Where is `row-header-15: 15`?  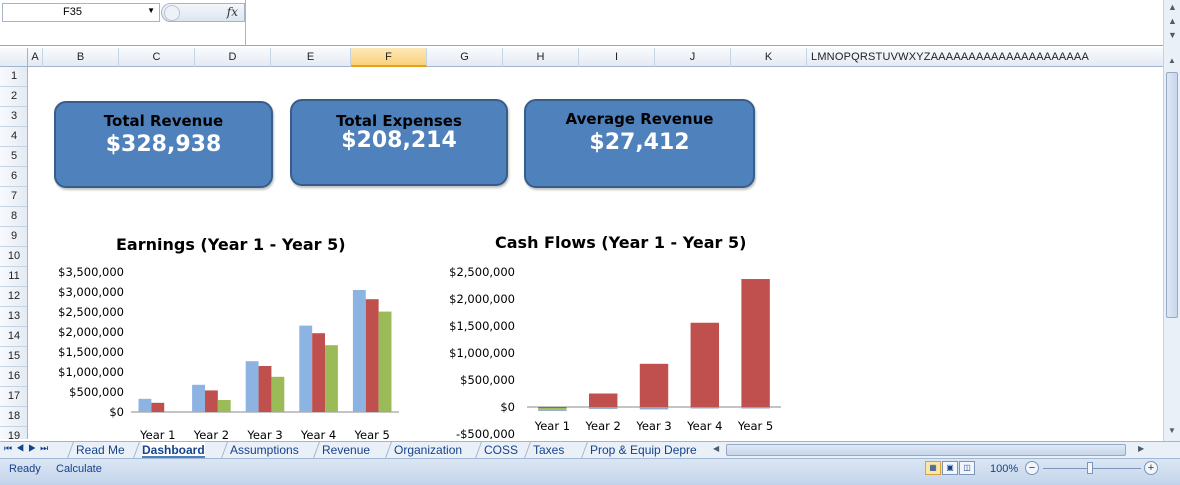
row-header-15: 15 is located at coordinates (13, 357).